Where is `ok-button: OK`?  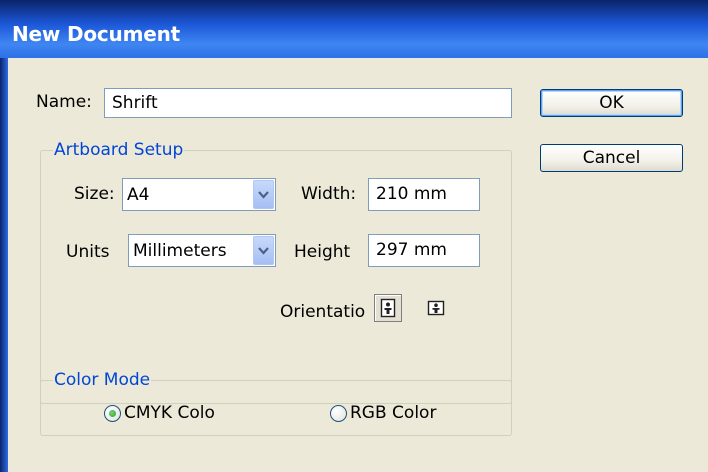
ok-button: OK is located at coordinates (611, 103).